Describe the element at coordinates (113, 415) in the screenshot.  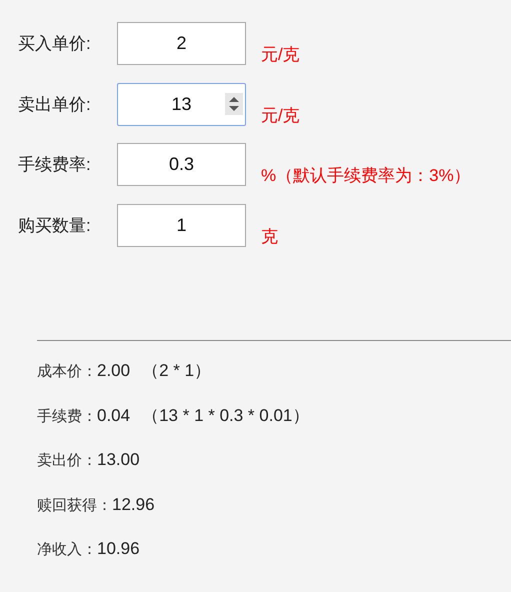
I see `result-value: 0.04` at that location.